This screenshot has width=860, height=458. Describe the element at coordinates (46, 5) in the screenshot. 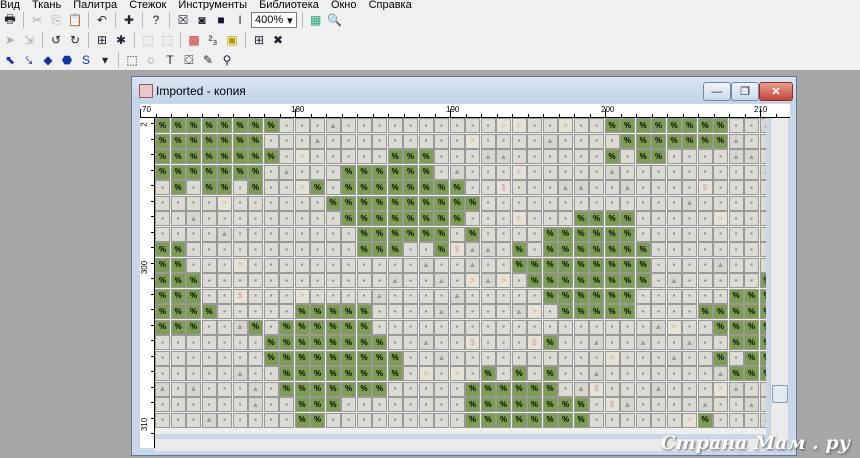

I see `menu-fabric: Ткань` at that location.